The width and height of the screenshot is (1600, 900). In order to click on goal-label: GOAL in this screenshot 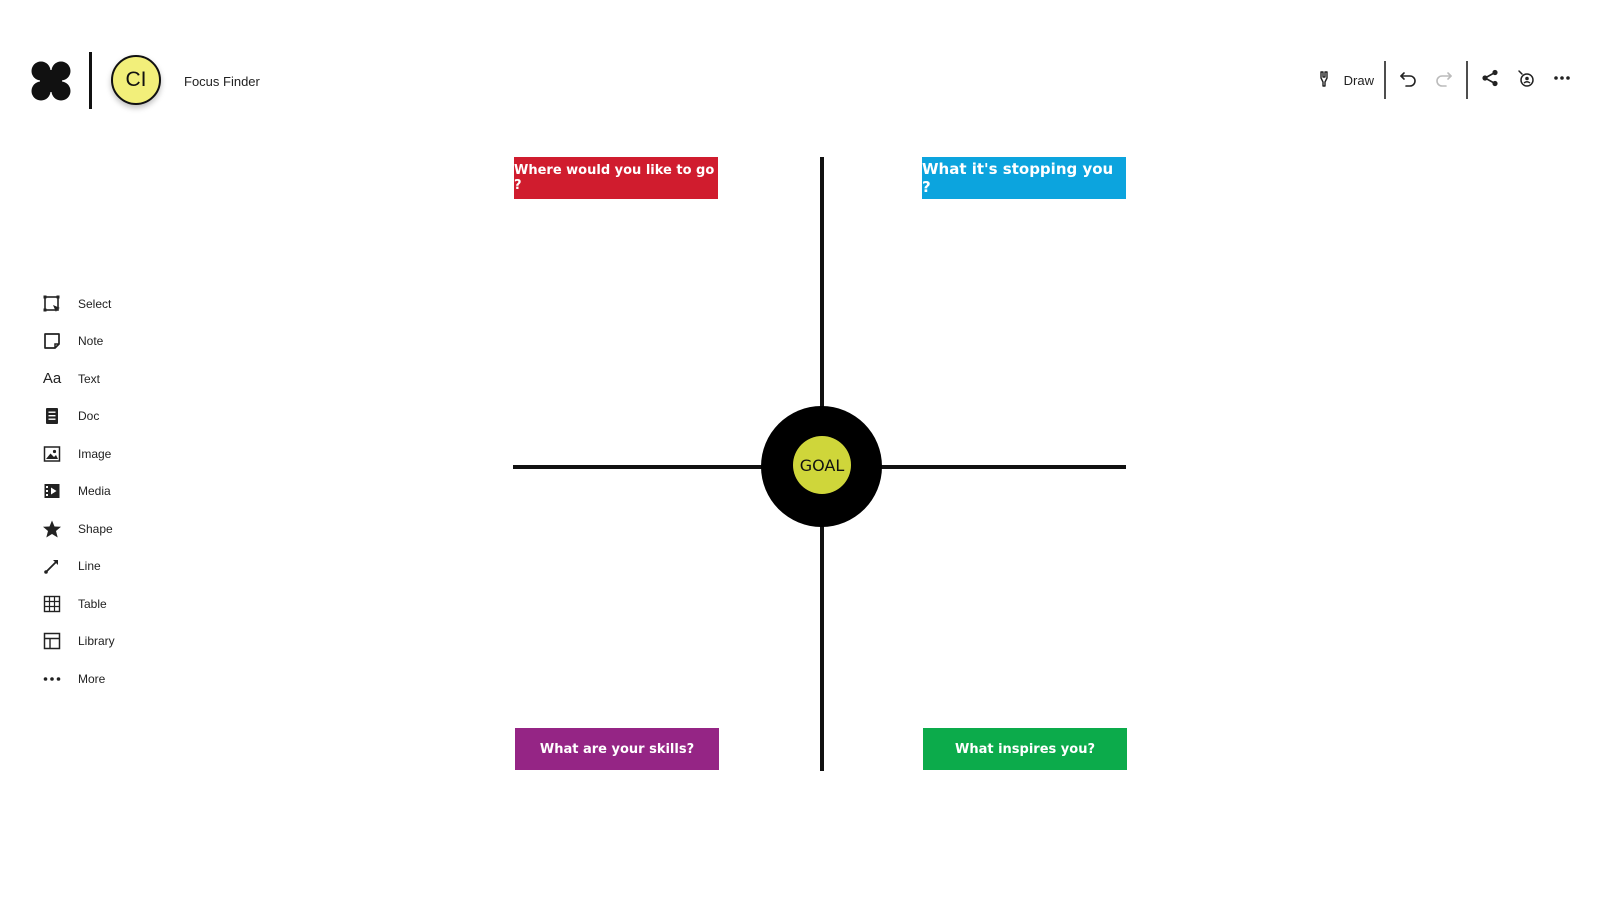, I will do `click(822, 465)`.